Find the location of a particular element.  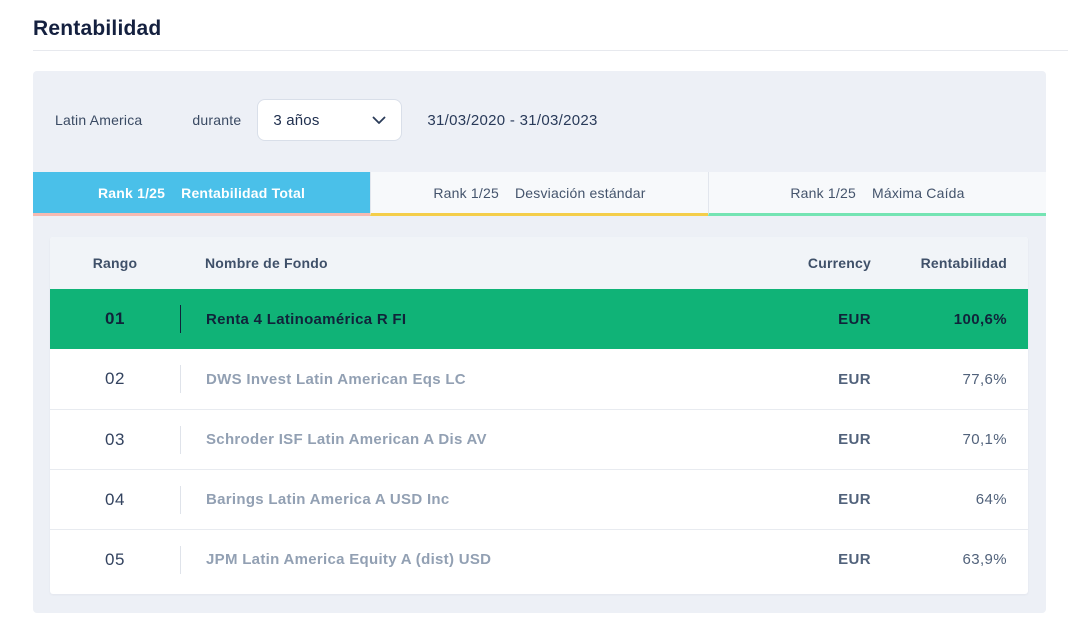

page-title: Rentabilidad is located at coordinates (97, 28).